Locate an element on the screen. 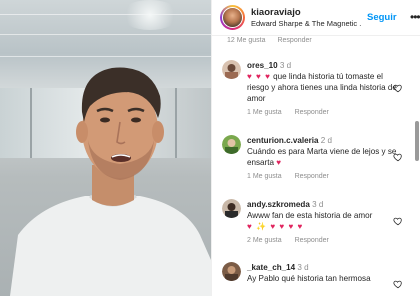 Image resolution: width=420 pixels, height=296 pixels. emoji-reactions: ♥ ✨ ♥ ♥ ♥ ♥ is located at coordinates (275, 226).